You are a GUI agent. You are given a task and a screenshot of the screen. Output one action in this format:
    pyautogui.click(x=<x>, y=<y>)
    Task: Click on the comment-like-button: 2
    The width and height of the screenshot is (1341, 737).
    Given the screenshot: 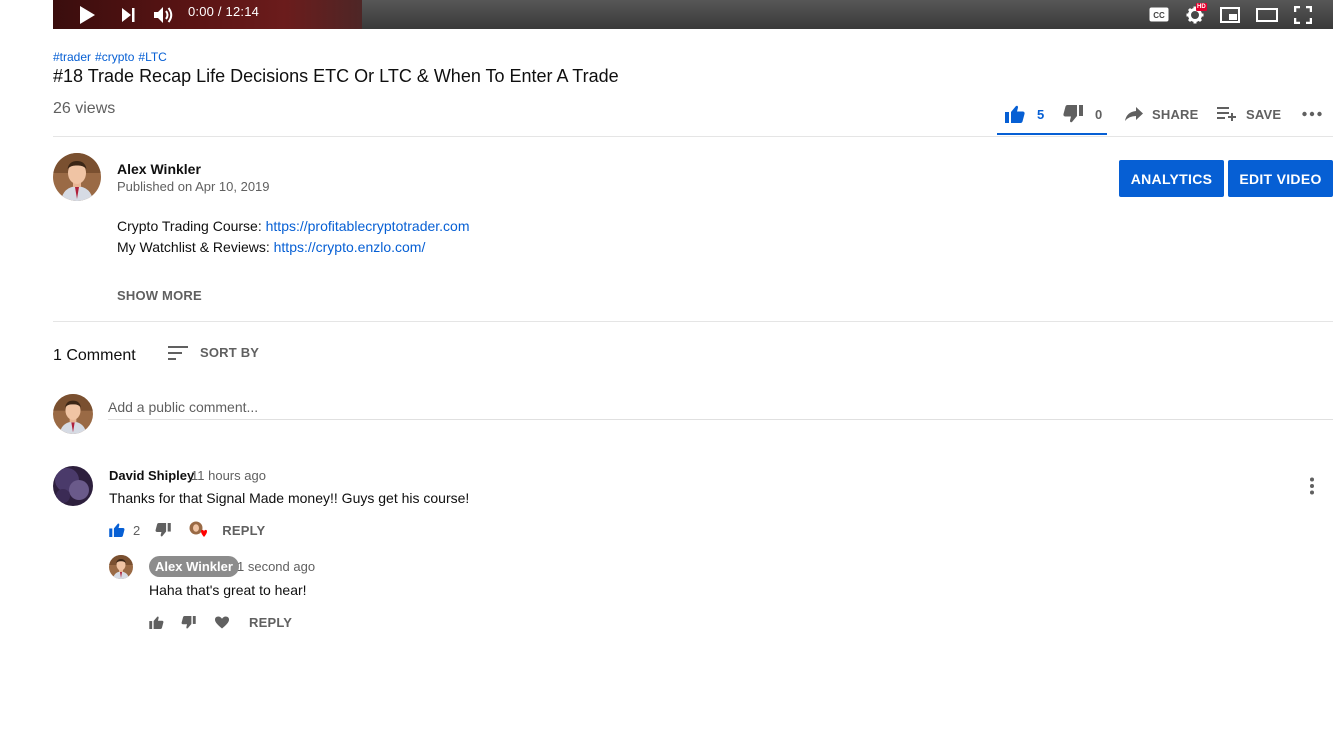 What is the action you would take?
    pyautogui.click(x=124, y=530)
    